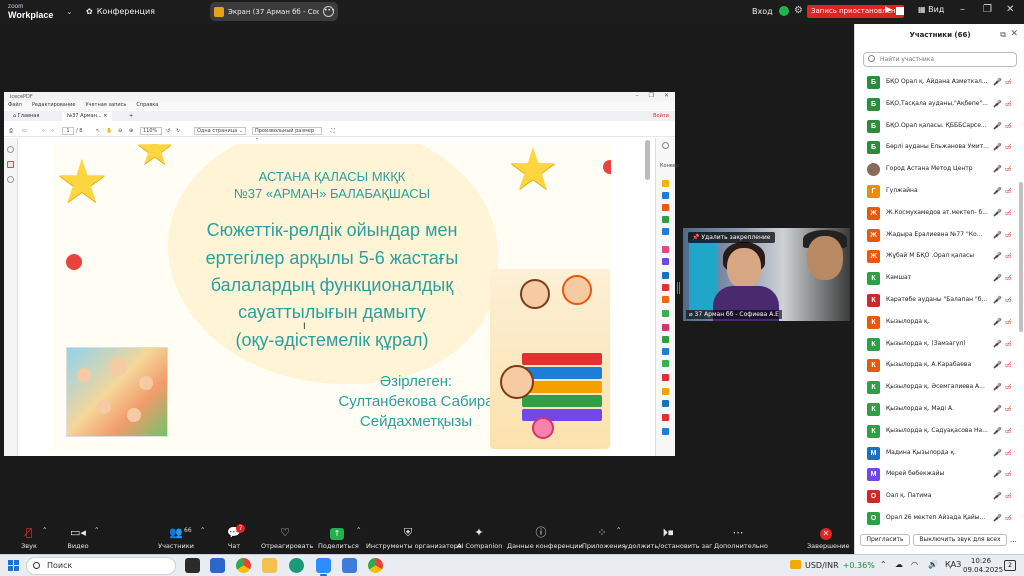 The image size is (1024, 576). Describe the element at coordinates (287, 538) in the screenshot. I see `react-button: ♡ Отреагировать` at that location.